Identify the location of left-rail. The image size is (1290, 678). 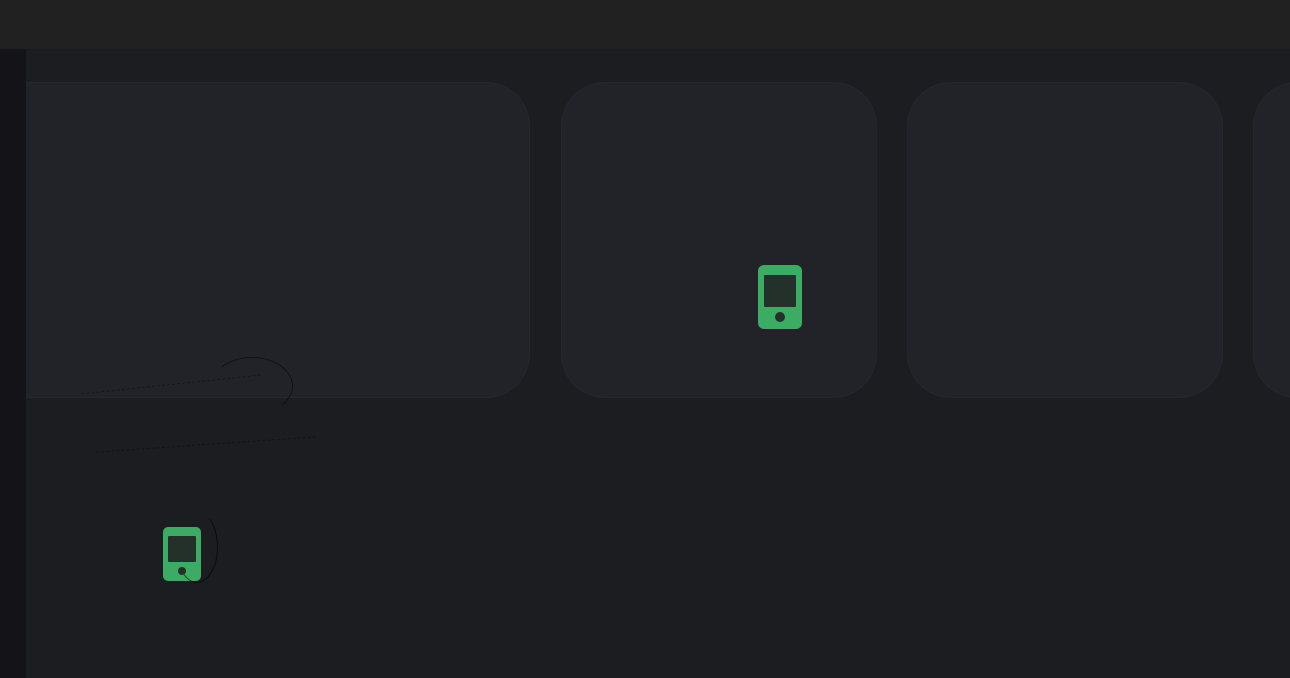
(13, 363).